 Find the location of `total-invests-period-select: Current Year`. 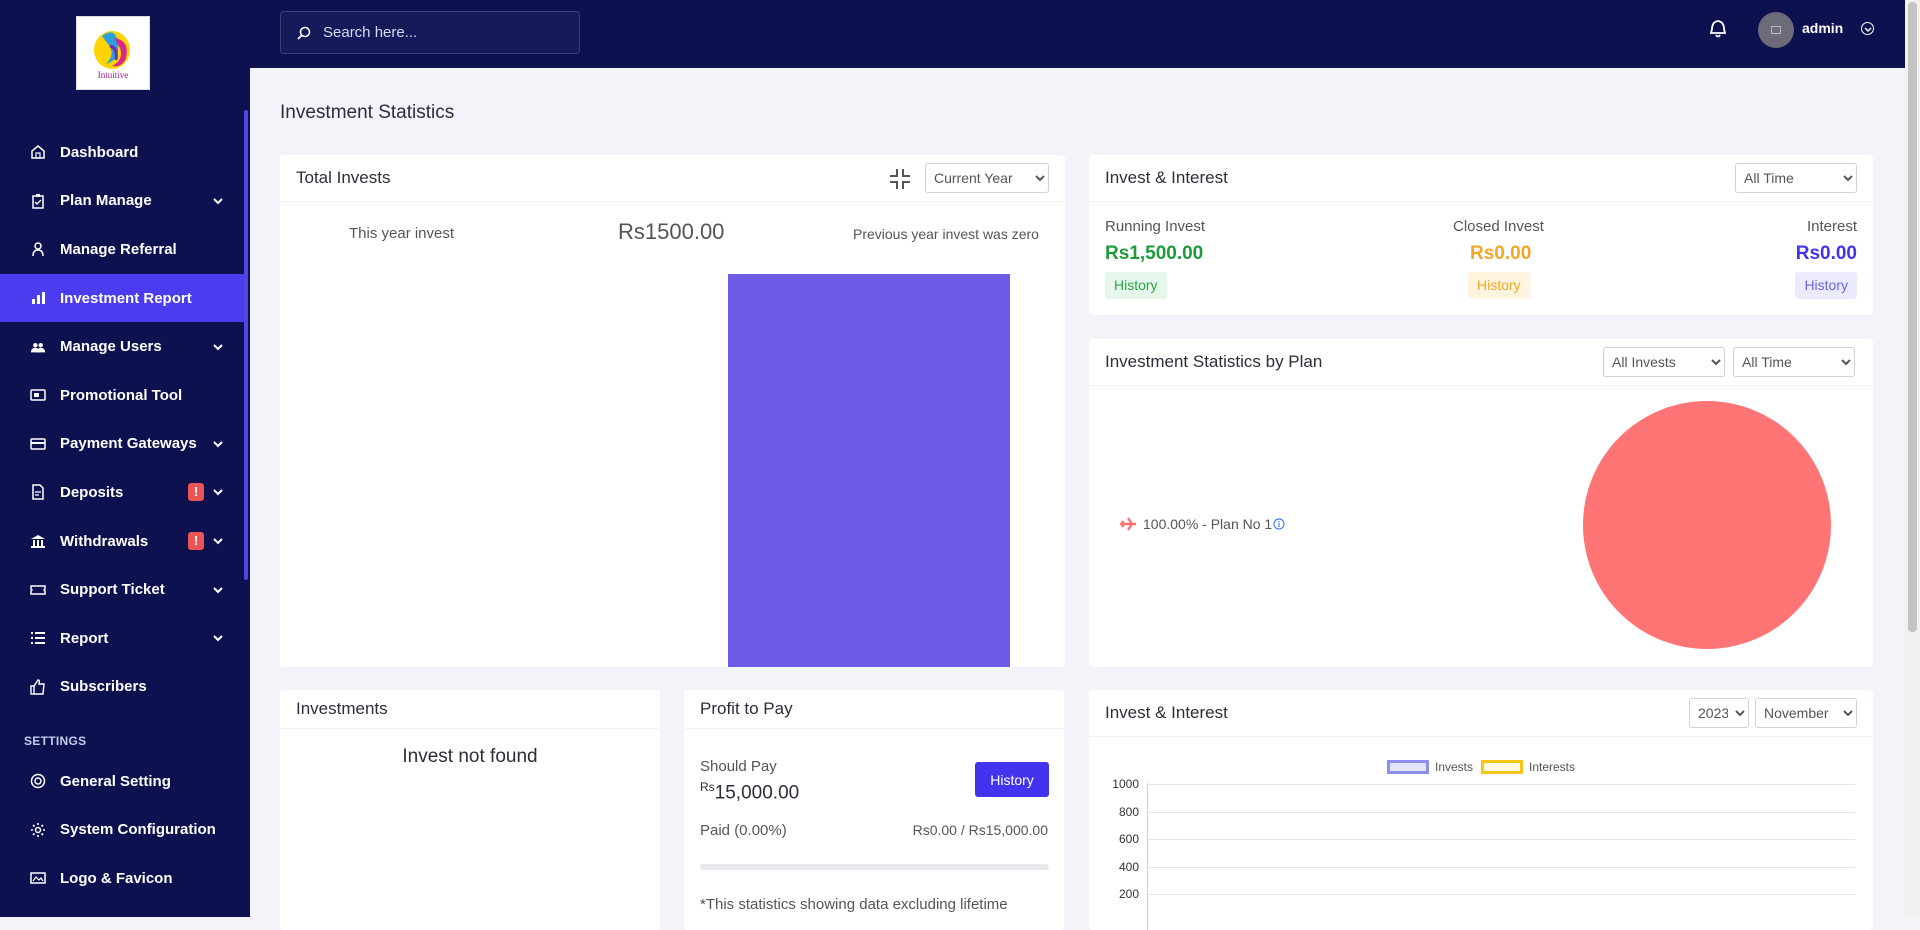

total-invests-period-select: Current Year is located at coordinates (987, 178).